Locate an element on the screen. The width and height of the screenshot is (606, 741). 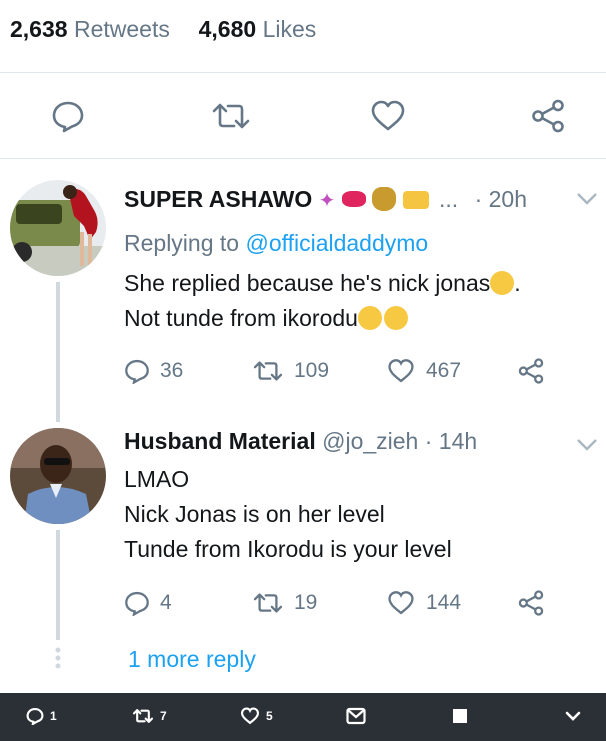
reply-author-handle: @jo_zieh is located at coordinates (370, 441).